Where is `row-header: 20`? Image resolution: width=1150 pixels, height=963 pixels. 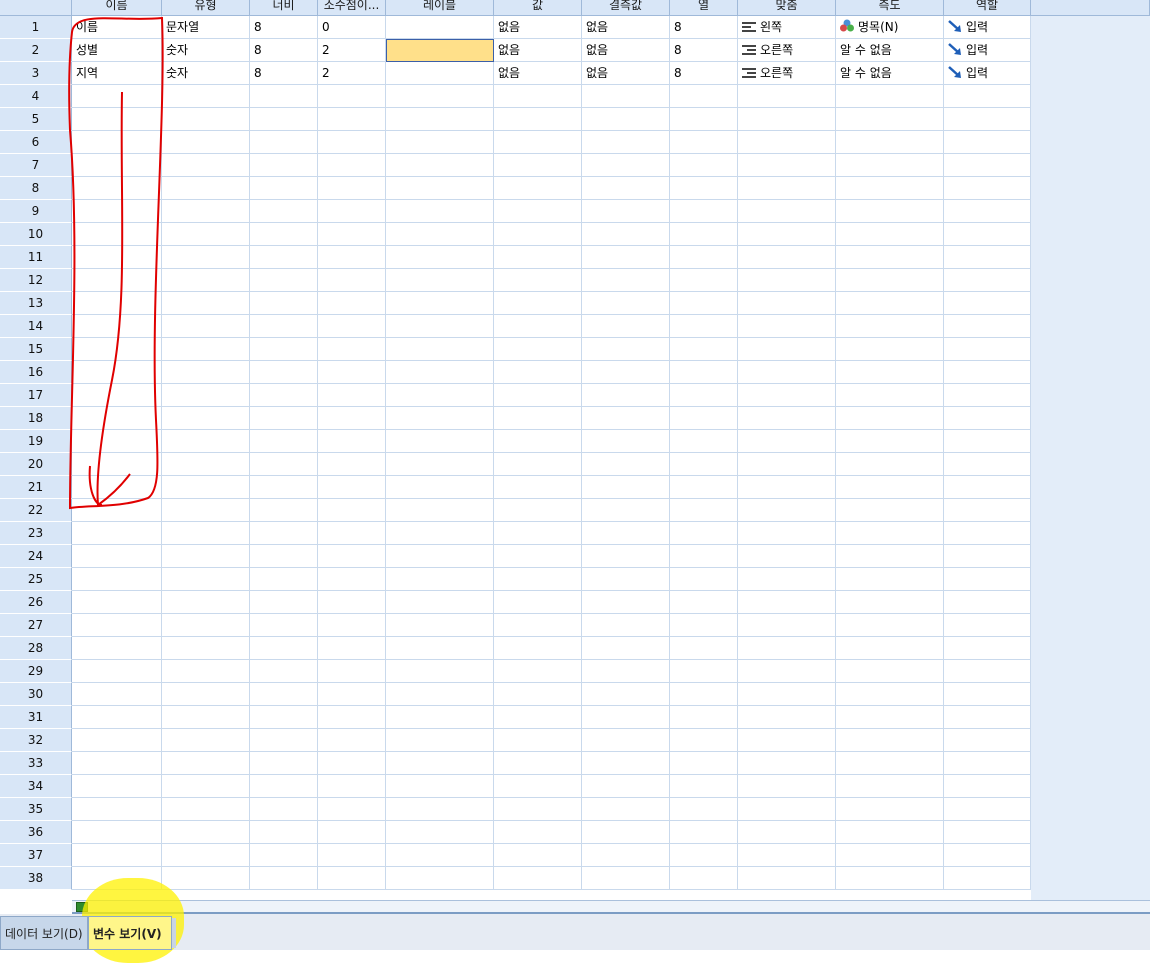 row-header: 20 is located at coordinates (36, 464).